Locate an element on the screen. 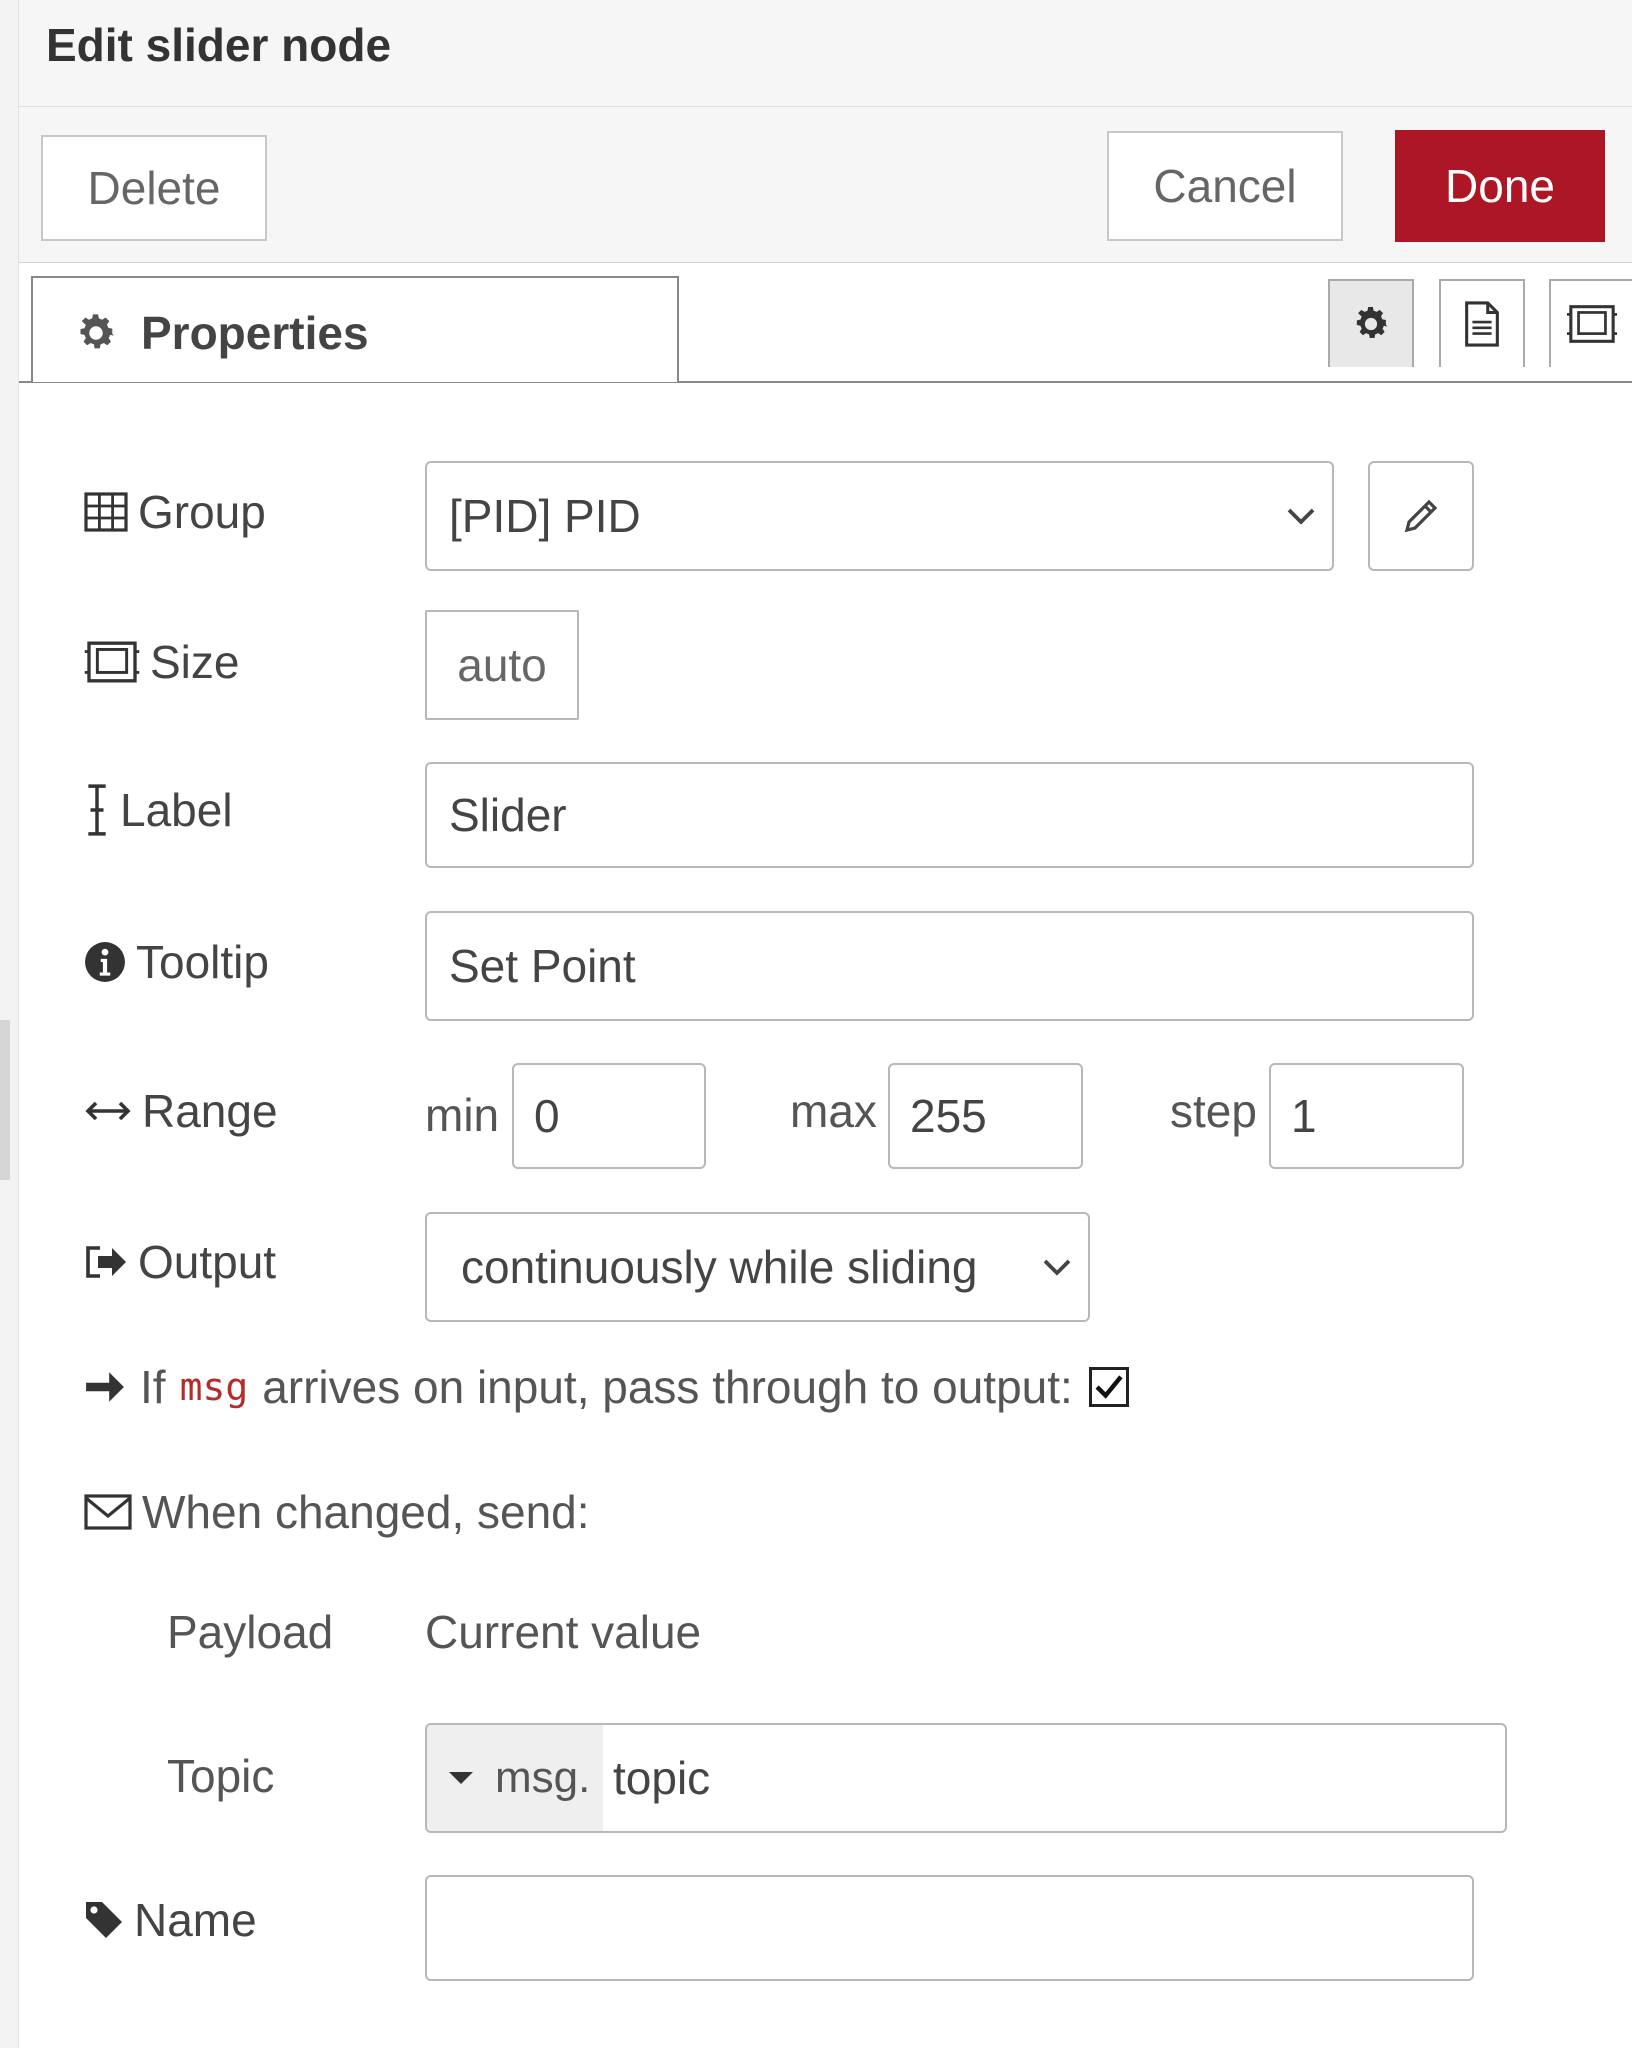 The width and height of the screenshot is (1632, 2048). table-icon is located at coordinates (106, 512).